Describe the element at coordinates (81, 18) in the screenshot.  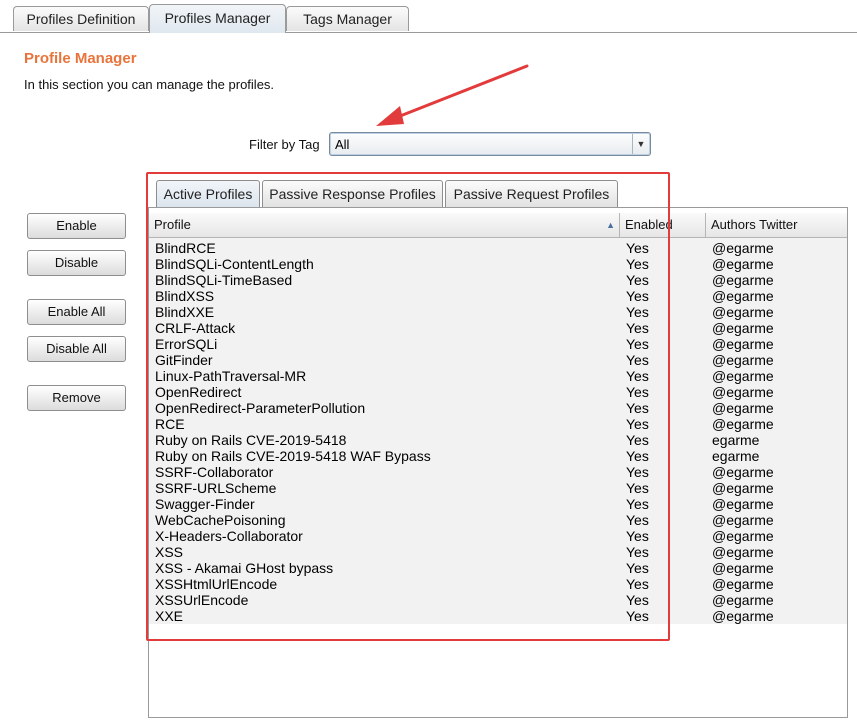
I see `tab-profiles-definition: Profiles Definition` at that location.